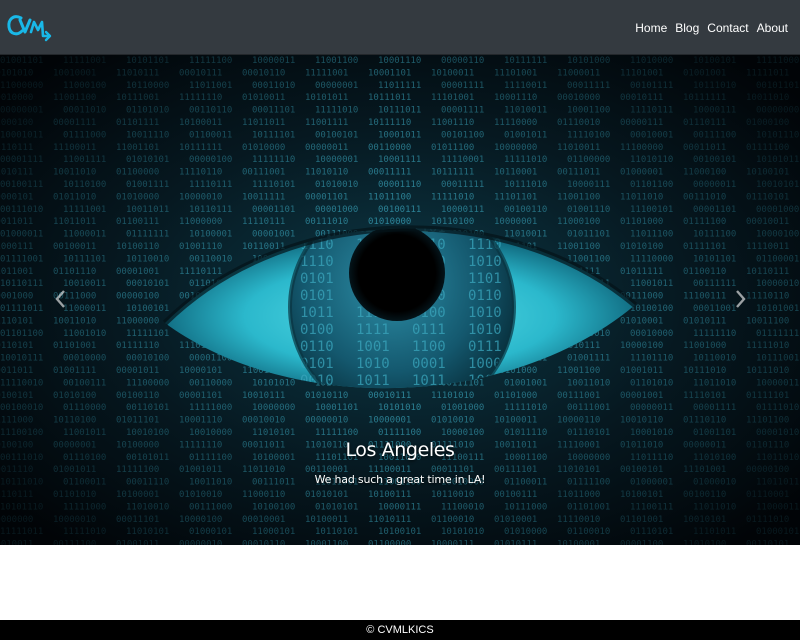 The image size is (800, 640). Describe the element at coordinates (389, 542) in the screenshot. I see `svg-text: 01100000` at that location.